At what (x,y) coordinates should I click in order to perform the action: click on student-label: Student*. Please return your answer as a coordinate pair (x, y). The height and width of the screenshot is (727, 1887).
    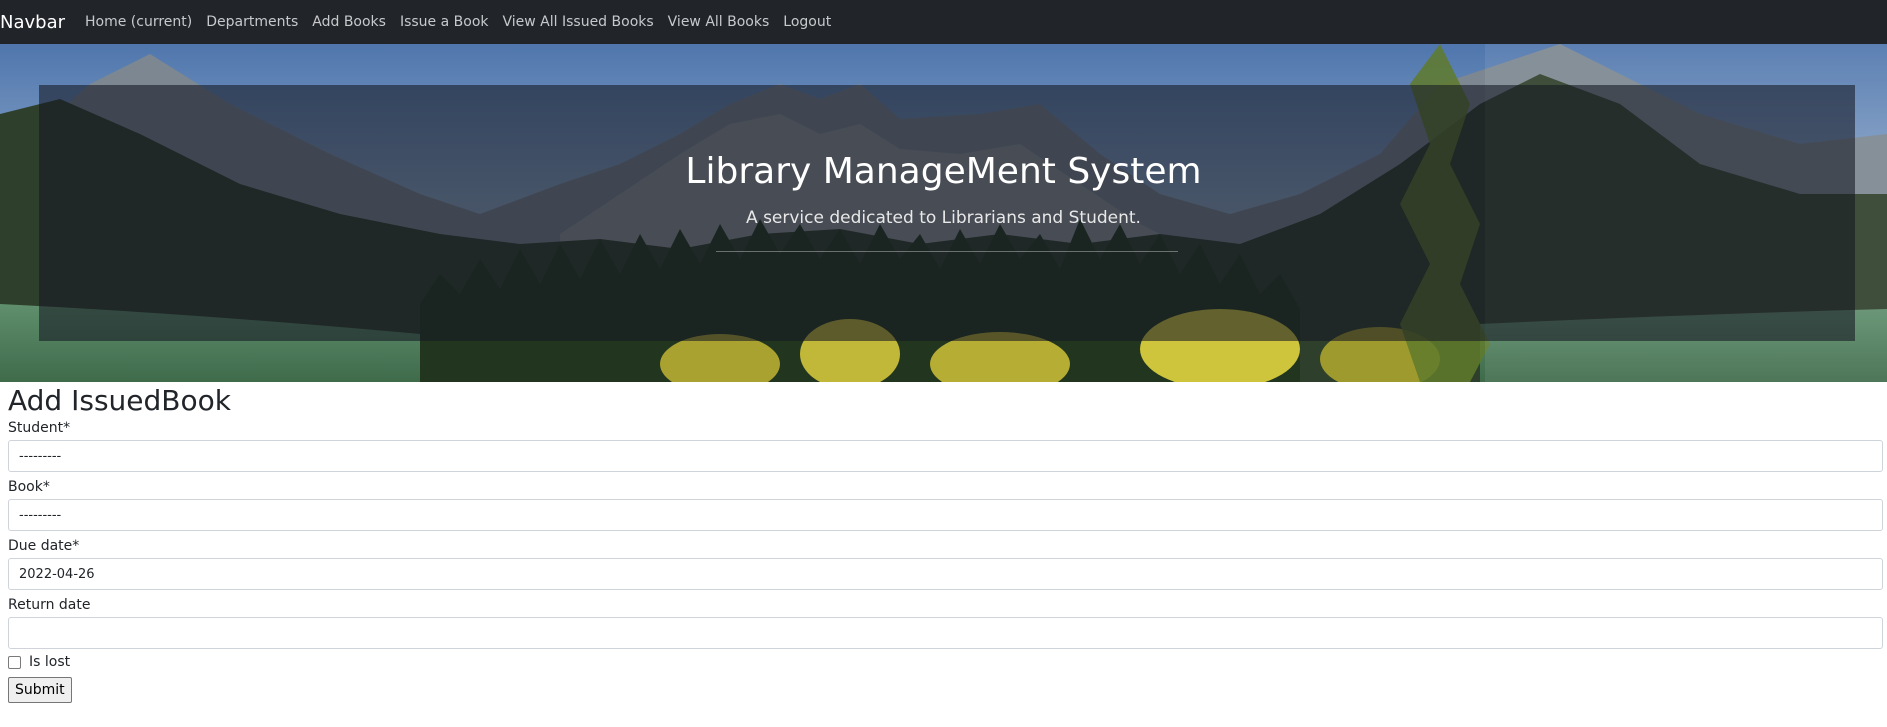
    Looking at the image, I should click on (39, 428).